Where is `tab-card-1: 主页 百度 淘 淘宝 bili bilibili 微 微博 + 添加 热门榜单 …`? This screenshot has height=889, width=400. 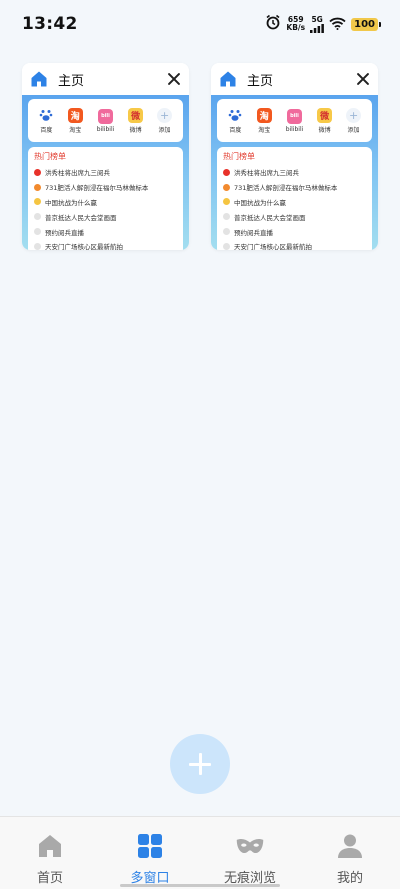 tab-card-1: 主页 百度 淘 淘宝 bili bilibili 微 微博 + 添加 热门榜单 … is located at coordinates (105, 156).